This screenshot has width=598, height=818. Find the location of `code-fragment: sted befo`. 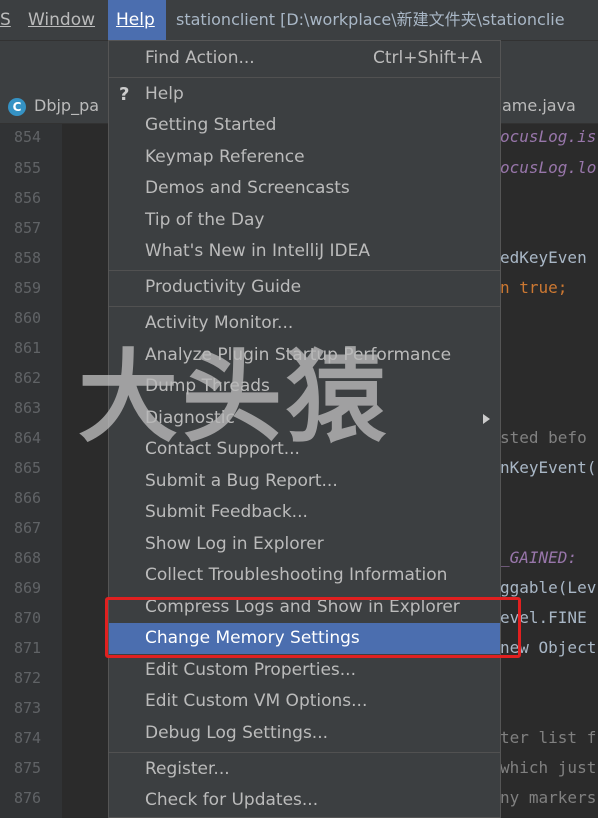

code-fragment: sted befo is located at coordinates (543, 437).